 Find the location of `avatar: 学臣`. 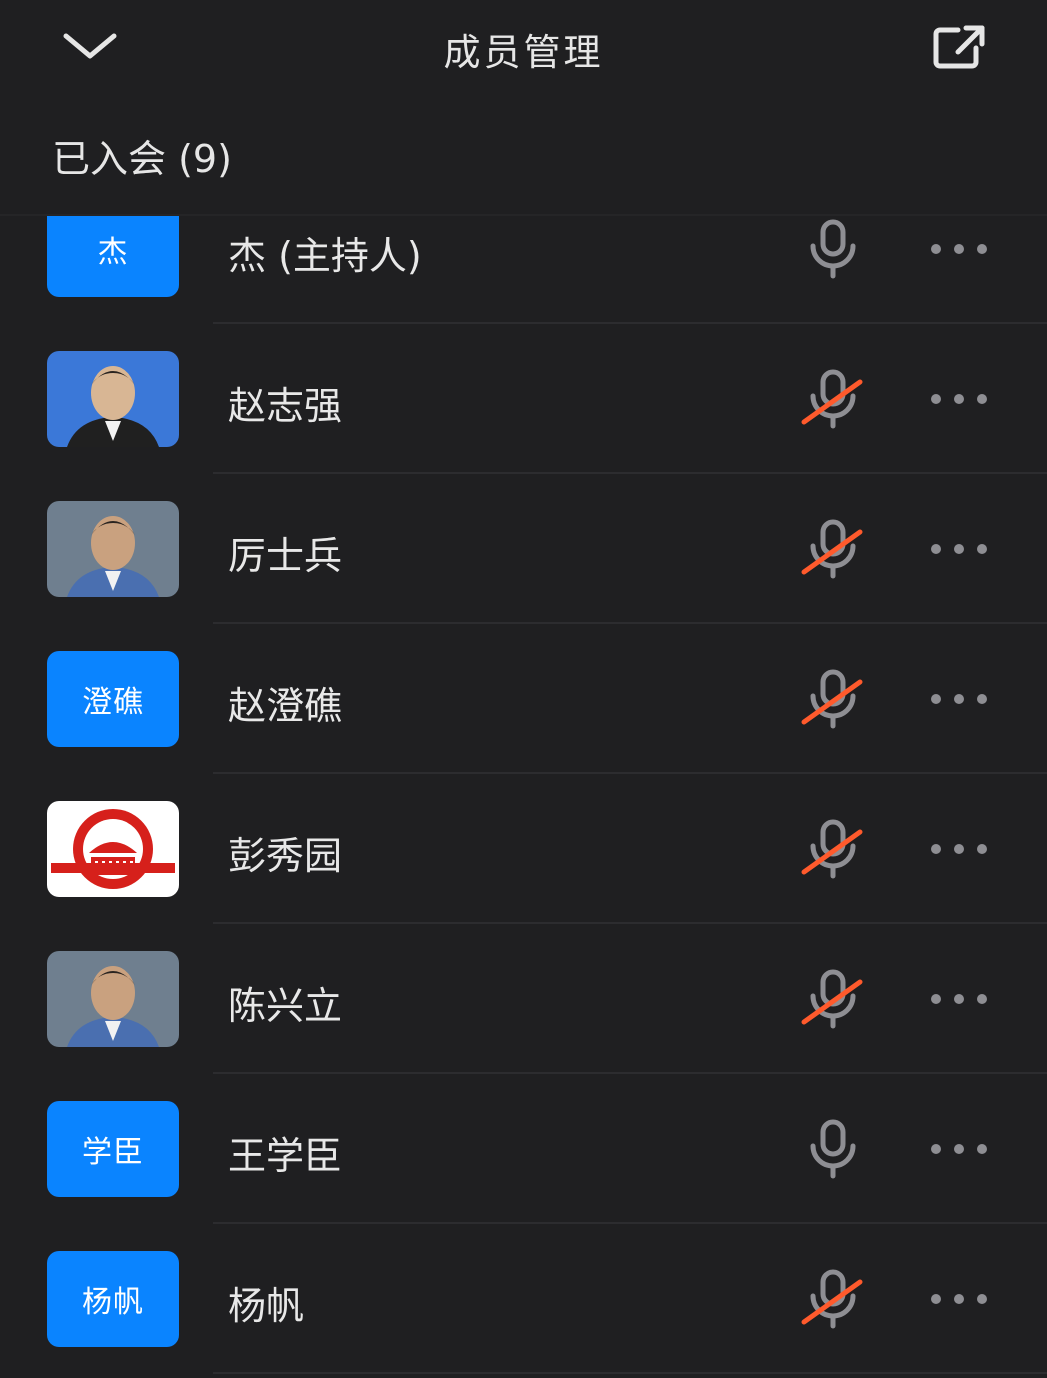

avatar: 学臣 is located at coordinates (113, 1149).